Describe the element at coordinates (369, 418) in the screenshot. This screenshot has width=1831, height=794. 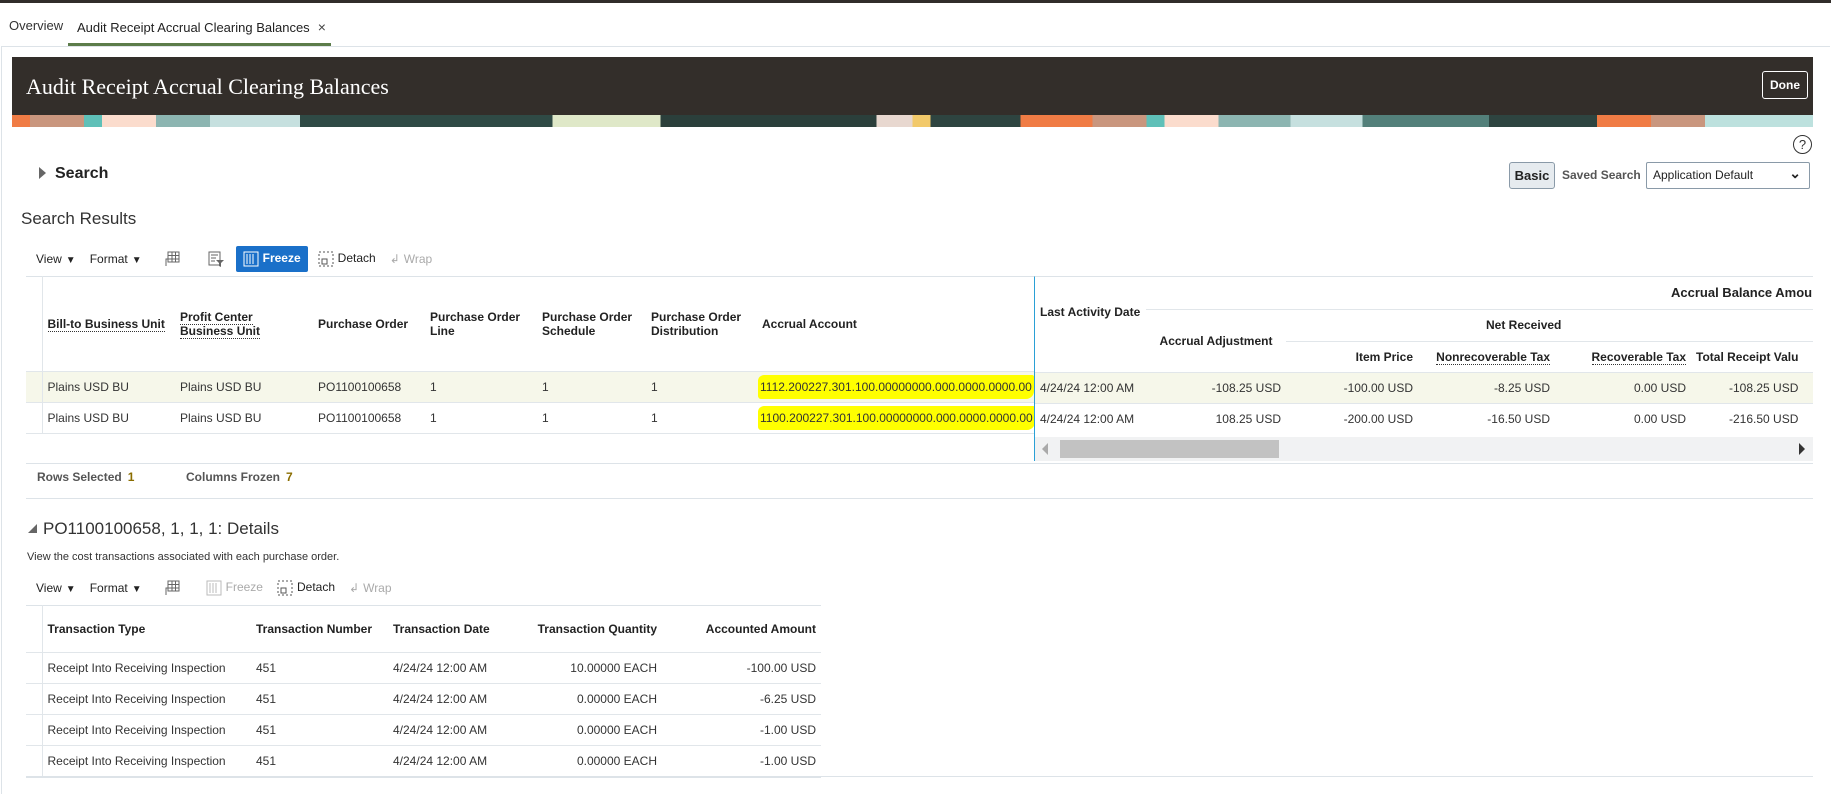
I see `cell-po: PO1100100658` at that location.